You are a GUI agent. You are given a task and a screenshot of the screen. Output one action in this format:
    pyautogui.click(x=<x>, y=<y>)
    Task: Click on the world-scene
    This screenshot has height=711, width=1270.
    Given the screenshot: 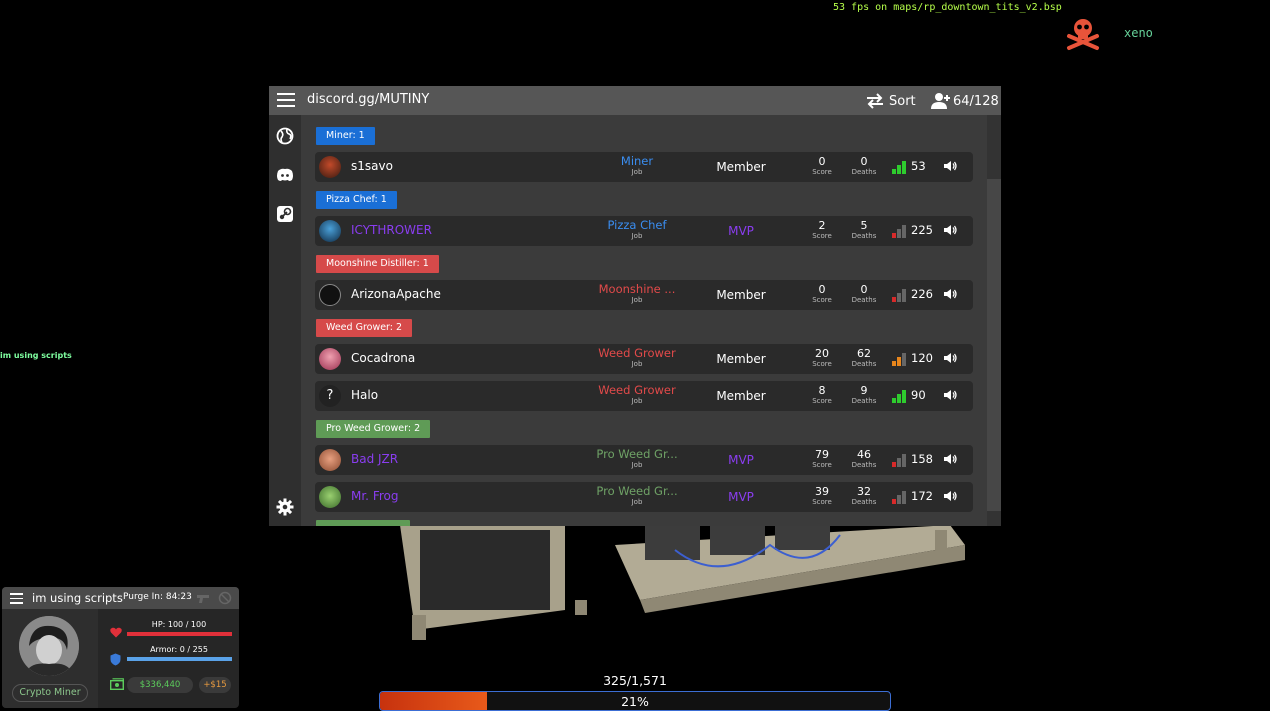 What is the action you would take?
    pyautogui.click(x=682, y=575)
    